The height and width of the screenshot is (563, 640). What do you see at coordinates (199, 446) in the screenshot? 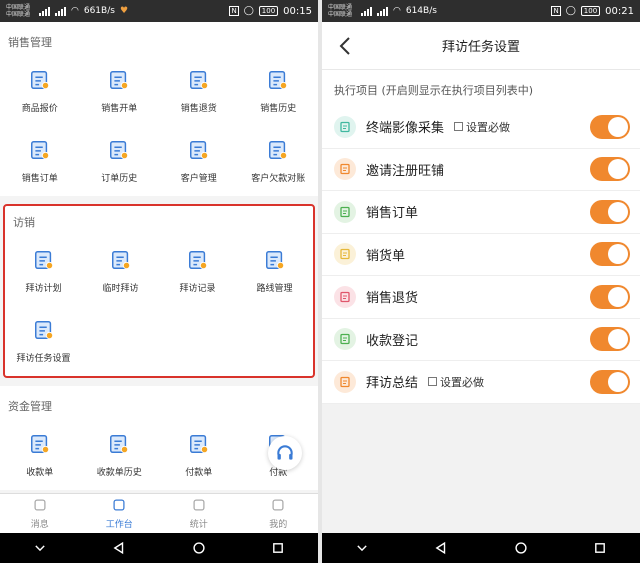
I see `payment-icon` at bounding box center [199, 446].